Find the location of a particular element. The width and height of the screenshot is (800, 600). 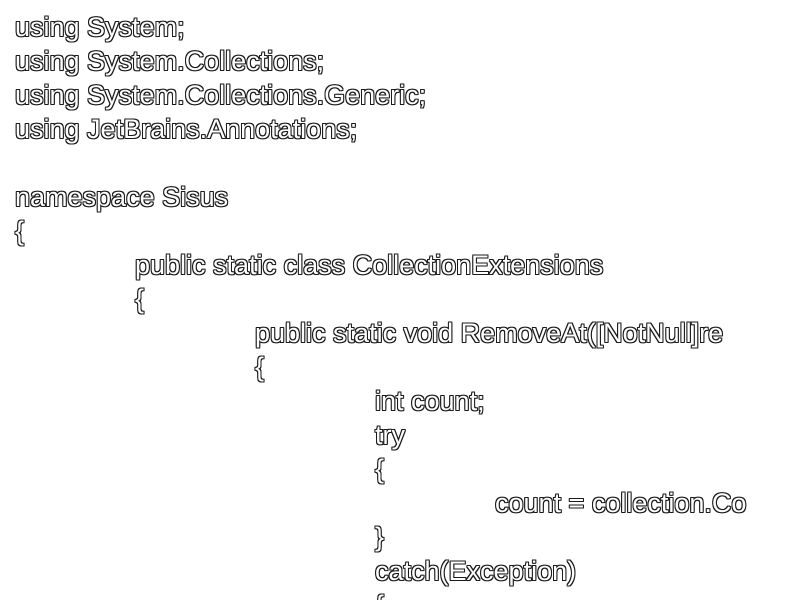

code-line: count = collection.Co is located at coordinates (621, 503).